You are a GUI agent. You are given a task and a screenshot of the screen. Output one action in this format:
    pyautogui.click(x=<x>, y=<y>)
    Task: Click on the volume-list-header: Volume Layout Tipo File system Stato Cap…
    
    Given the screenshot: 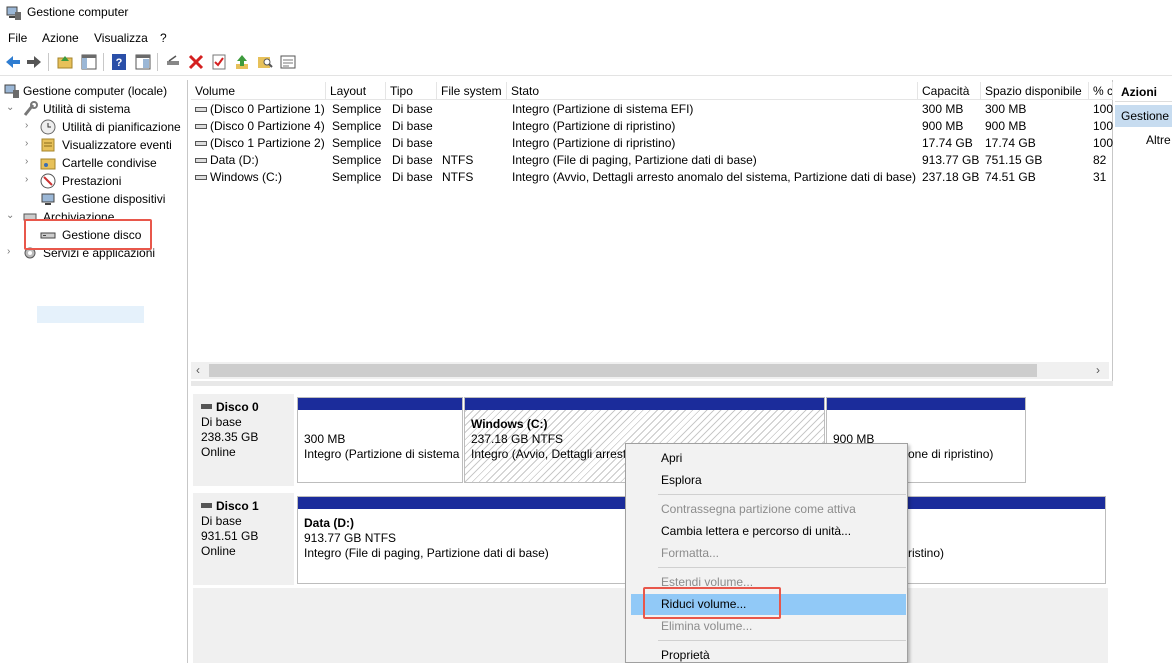 What is the action you would take?
    pyautogui.click(x=652, y=91)
    